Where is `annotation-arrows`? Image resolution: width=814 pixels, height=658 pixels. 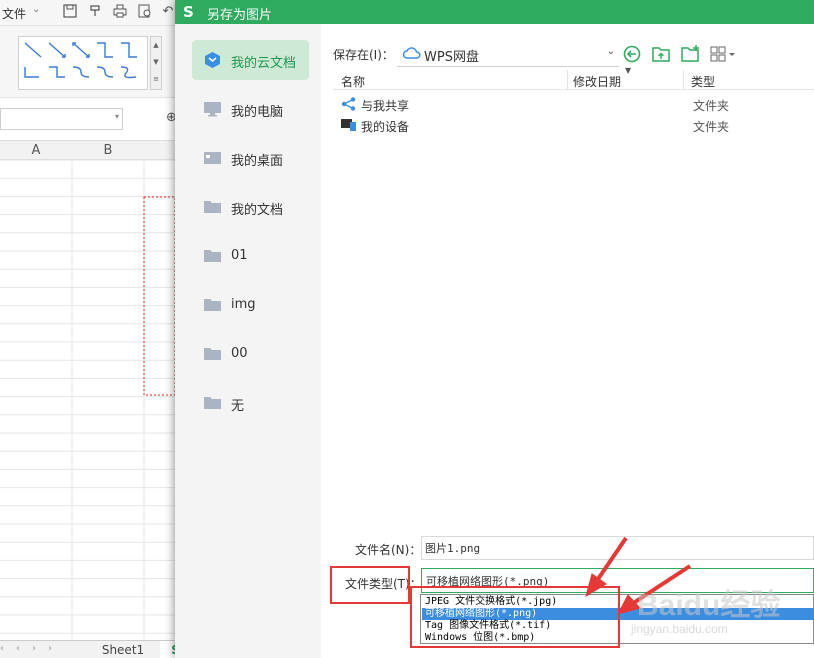 annotation-arrows is located at coordinates (638, 575).